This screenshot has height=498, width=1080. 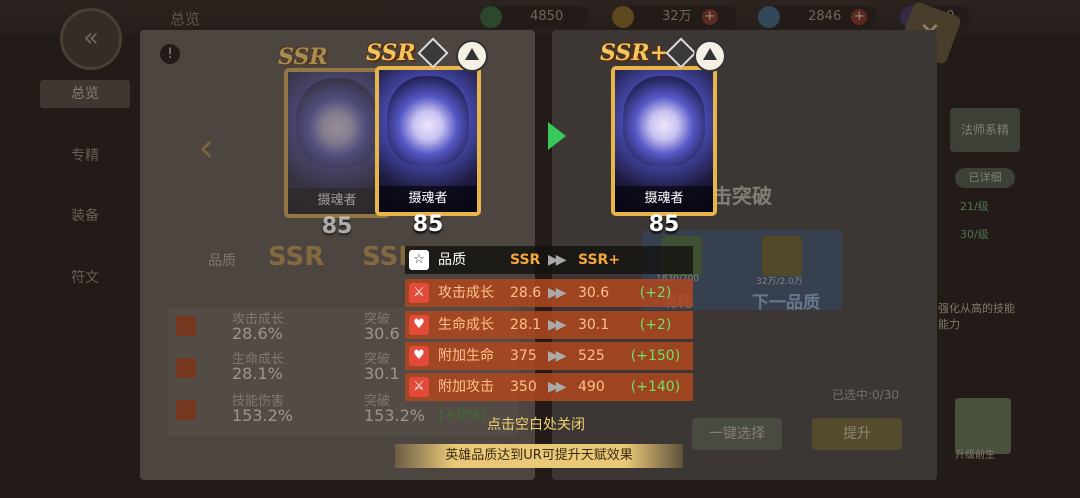 I want to click on row-to: 30.1, so click(x=594, y=325).